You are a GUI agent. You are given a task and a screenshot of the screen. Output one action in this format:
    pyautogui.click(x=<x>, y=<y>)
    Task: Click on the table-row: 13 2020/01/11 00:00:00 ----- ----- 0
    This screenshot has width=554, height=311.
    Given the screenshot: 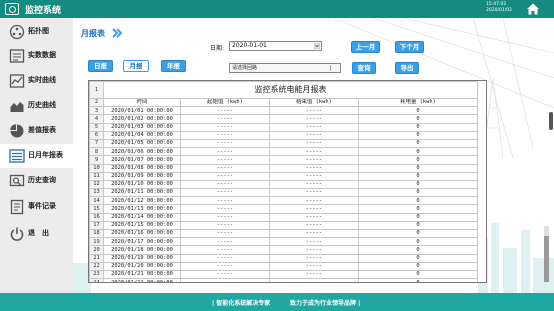 What is the action you would take?
    pyautogui.click(x=283, y=193)
    